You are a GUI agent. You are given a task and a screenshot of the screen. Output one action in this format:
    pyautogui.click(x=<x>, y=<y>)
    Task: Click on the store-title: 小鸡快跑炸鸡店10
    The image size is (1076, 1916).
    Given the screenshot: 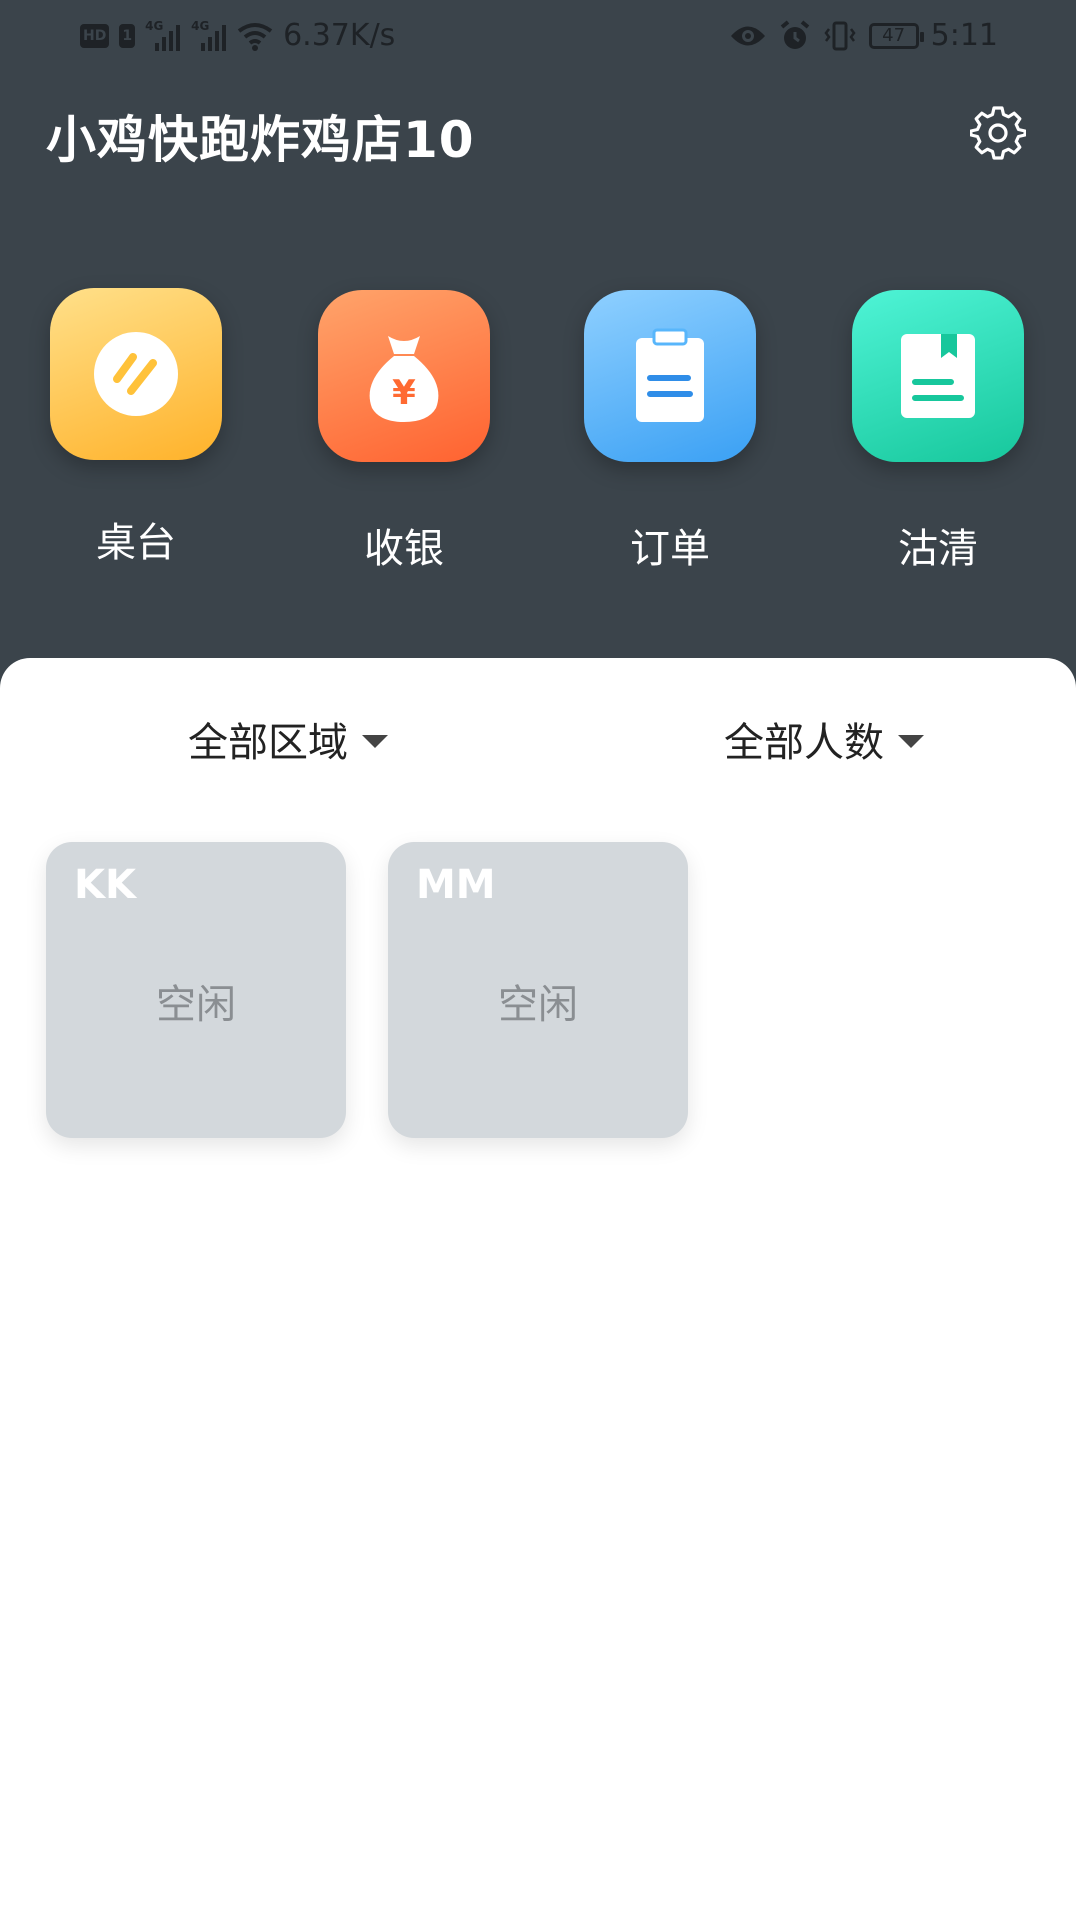 What is the action you would take?
    pyautogui.click(x=260, y=140)
    